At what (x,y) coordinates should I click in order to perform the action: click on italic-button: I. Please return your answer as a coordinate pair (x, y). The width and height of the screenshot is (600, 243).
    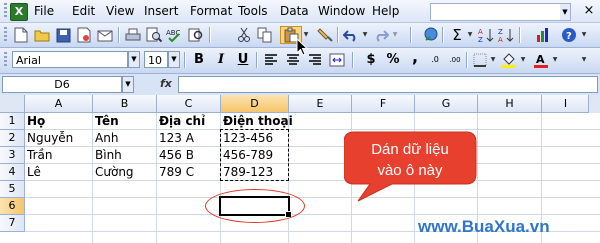
    Looking at the image, I should click on (221, 60).